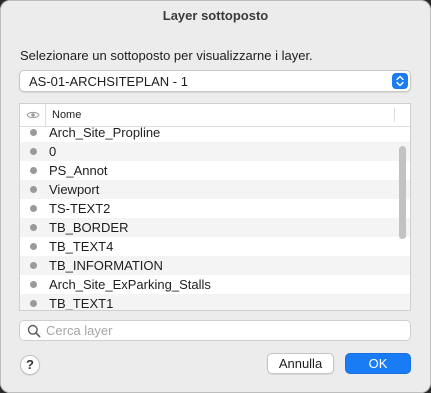  Describe the element at coordinates (81, 246) in the screenshot. I see `layer-name: TB_TEXT4` at that location.